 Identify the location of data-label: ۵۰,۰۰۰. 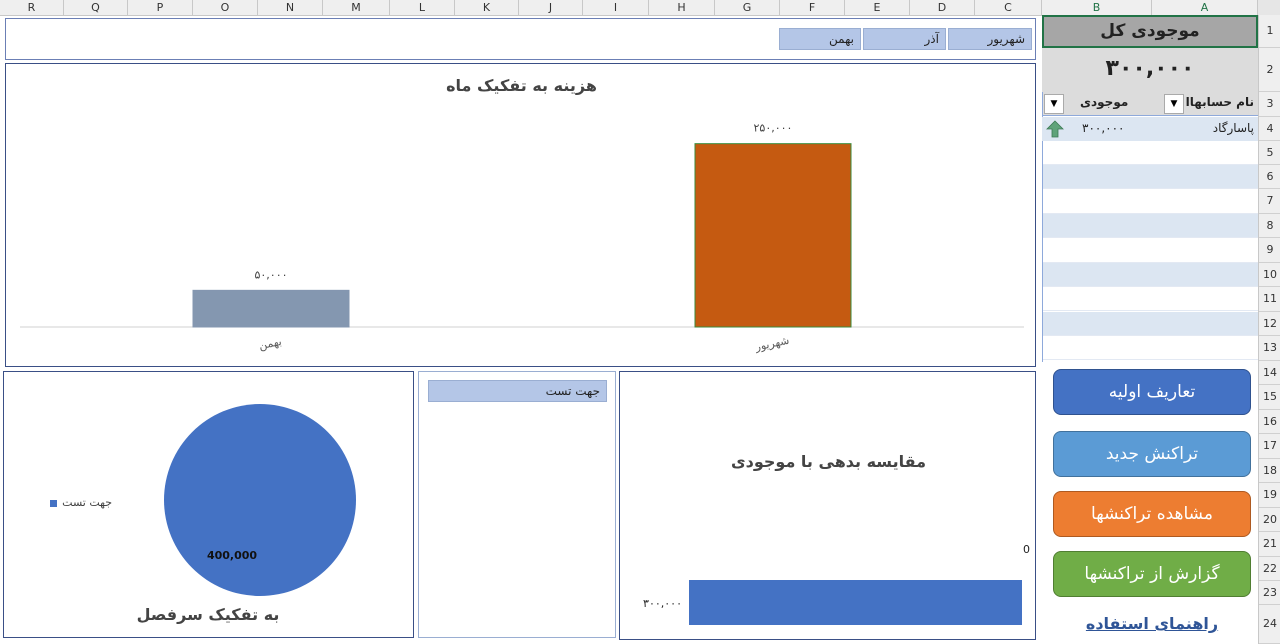
(270, 274).